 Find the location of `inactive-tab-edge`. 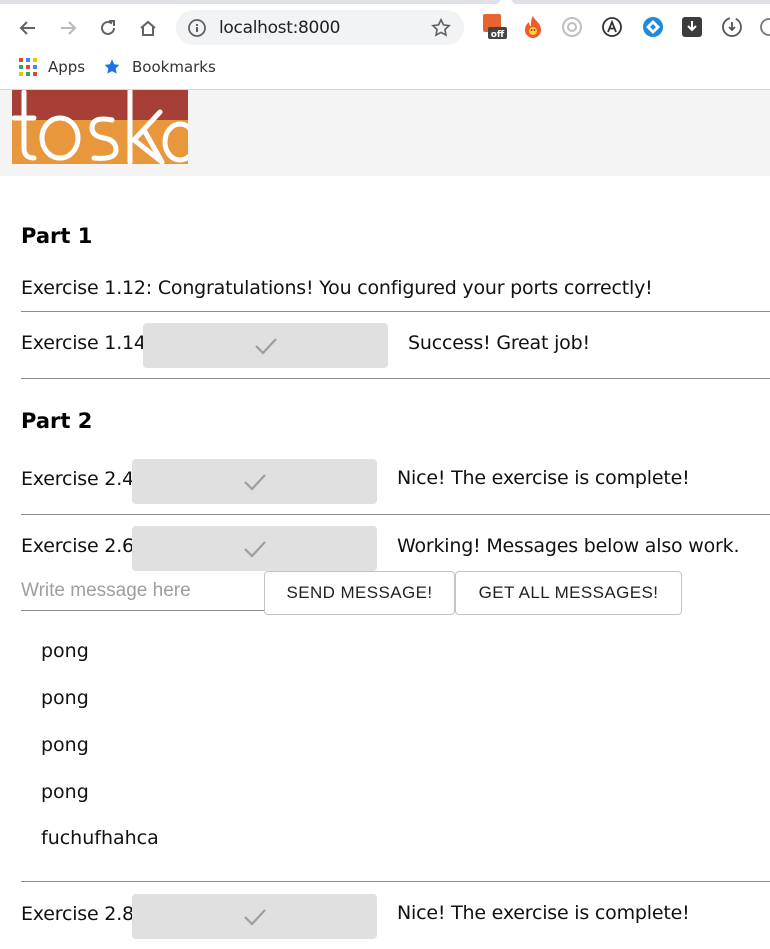

inactive-tab-edge is located at coordinates (641, 2).